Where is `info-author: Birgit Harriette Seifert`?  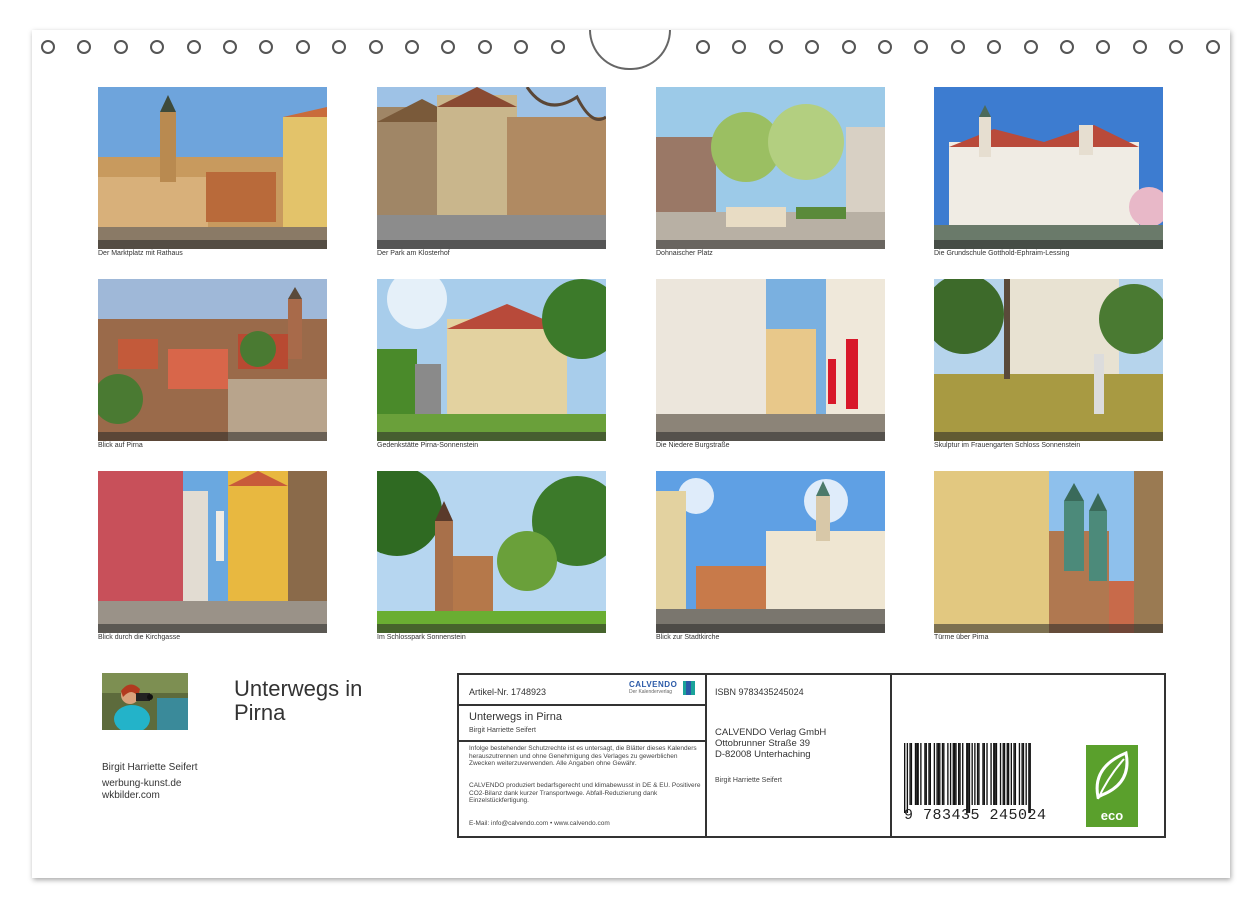 info-author: Birgit Harriette Seifert is located at coordinates (502, 730).